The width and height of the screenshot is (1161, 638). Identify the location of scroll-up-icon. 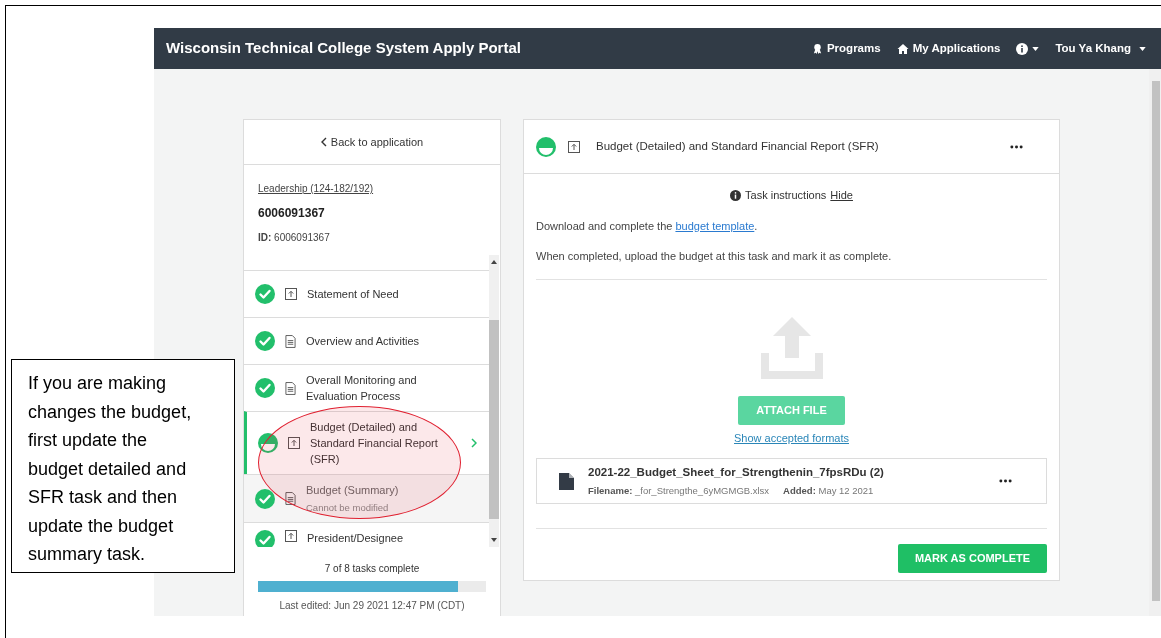
(494, 262).